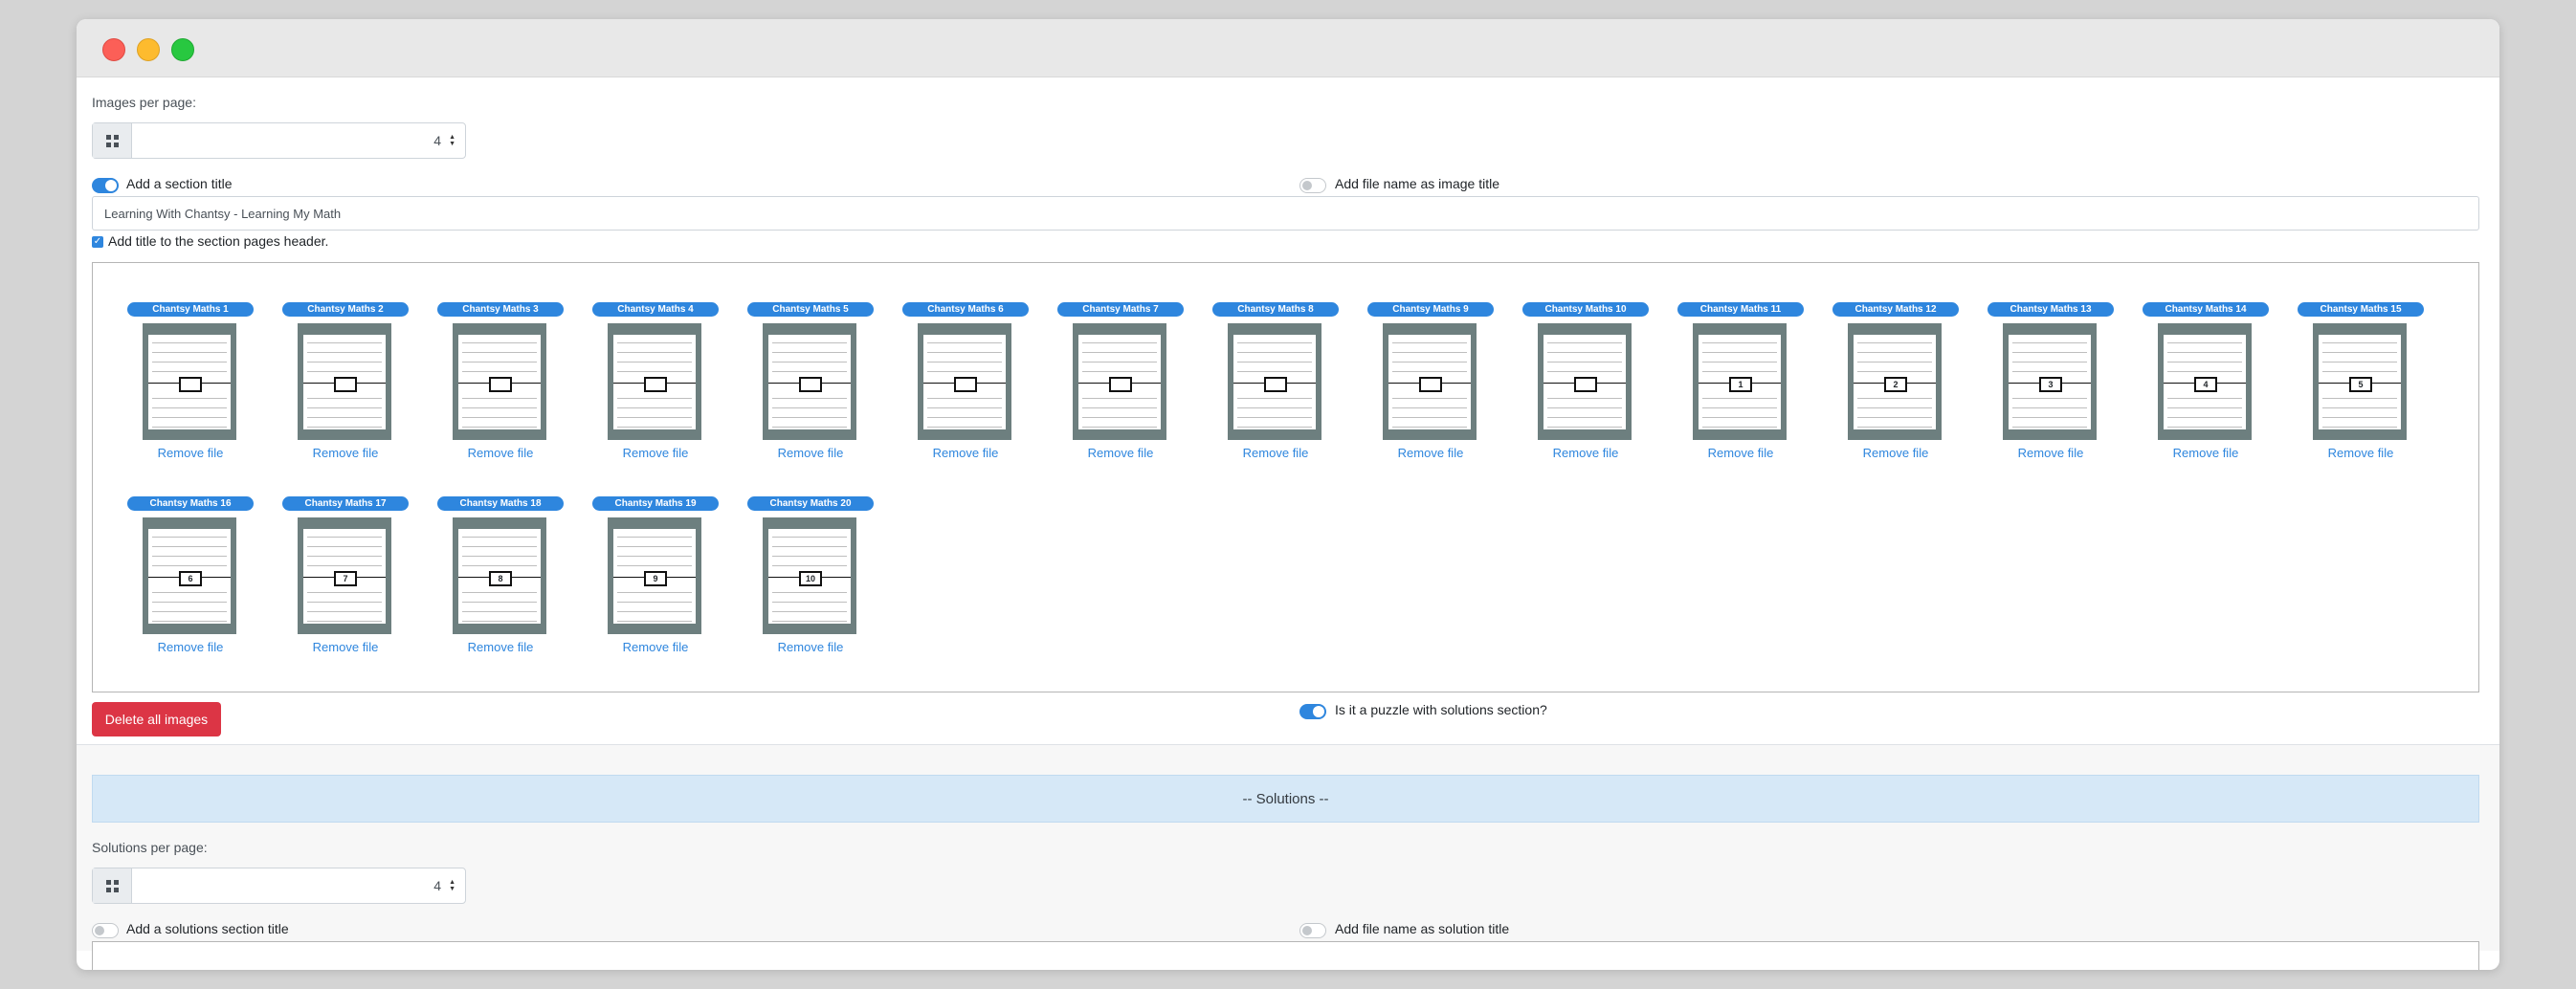  I want to click on solution-file-name-toggle-label: Add file name as solution title, so click(1422, 928).